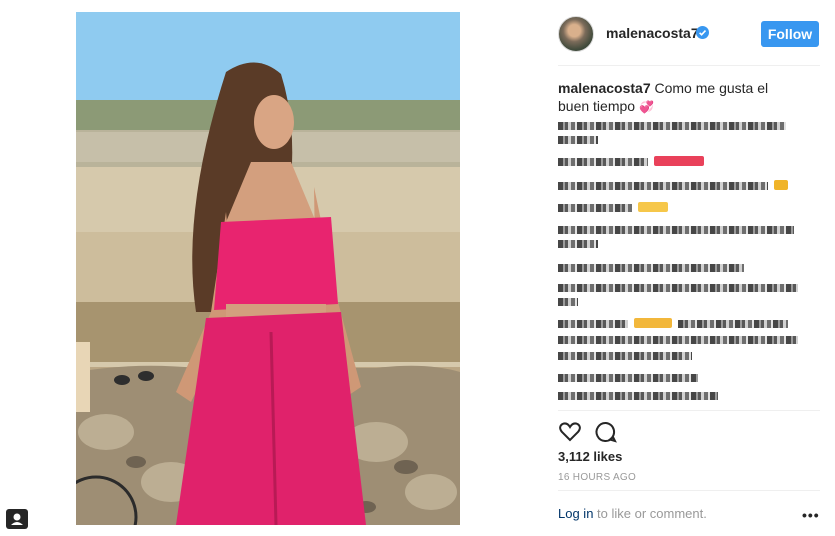 Image resolution: width=835 pixels, height=536 pixels. What do you see at coordinates (604, 88) in the screenshot?
I see `caption-username: malenacosta7` at bounding box center [604, 88].